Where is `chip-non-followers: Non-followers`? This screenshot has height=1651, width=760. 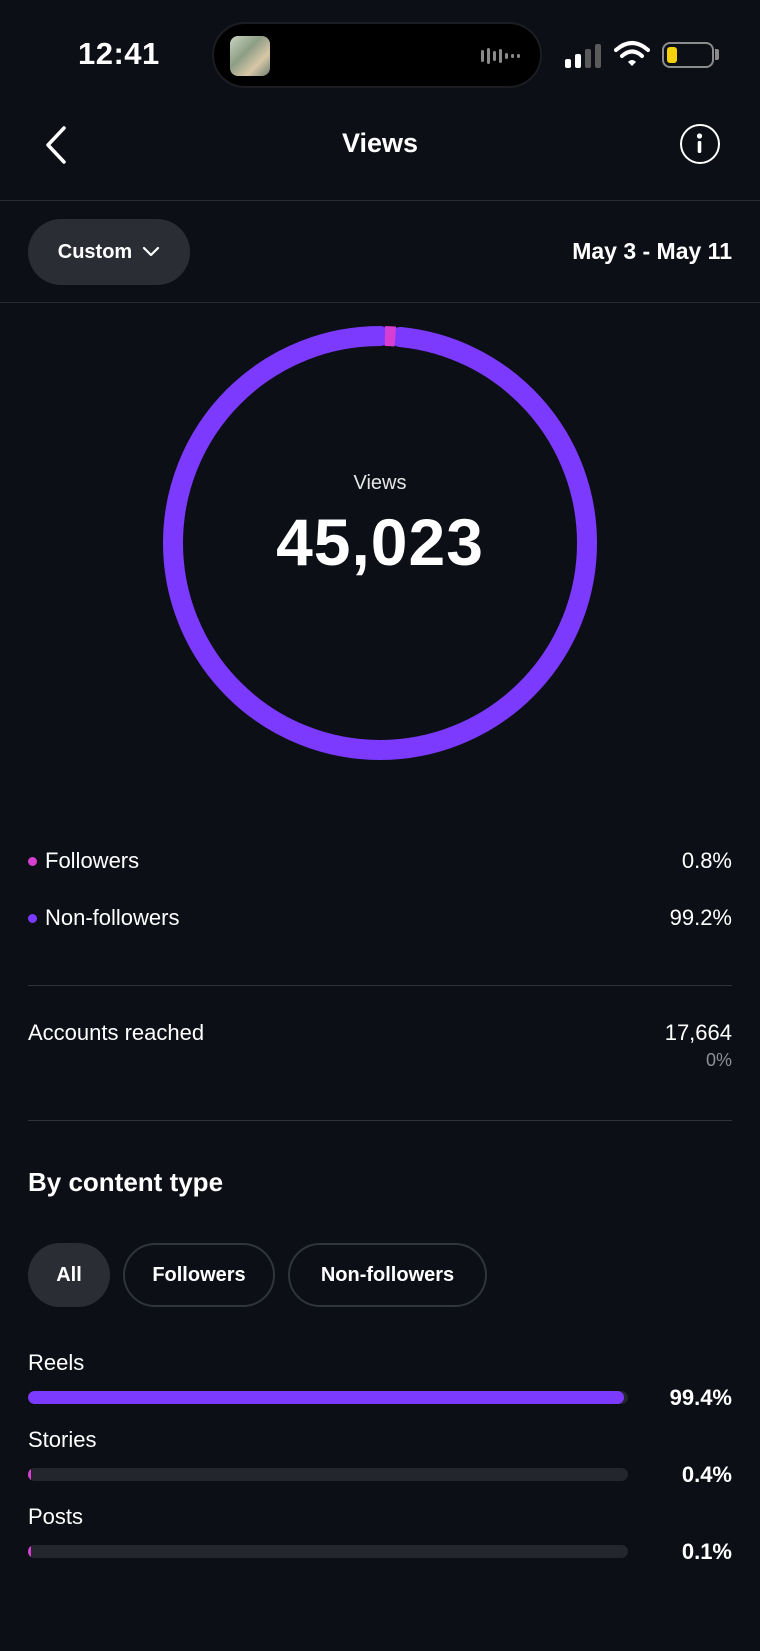
chip-non-followers: Non-followers is located at coordinates (387, 1275).